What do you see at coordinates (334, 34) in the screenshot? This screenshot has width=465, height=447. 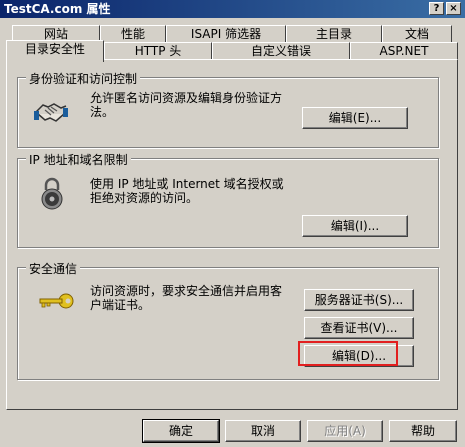 I see `tab-home-directory: 主目录` at bounding box center [334, 34].